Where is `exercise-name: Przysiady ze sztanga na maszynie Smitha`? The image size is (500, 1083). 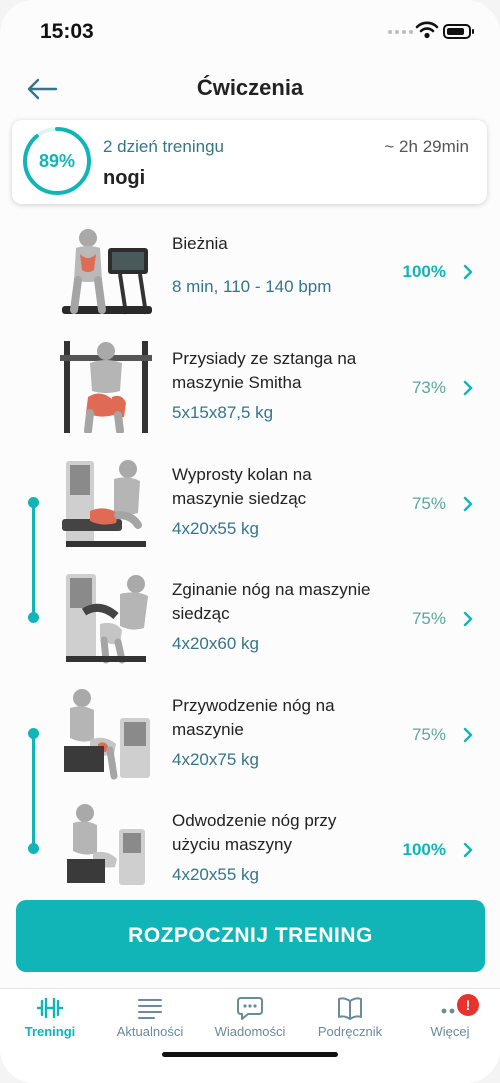
exercise-name: Przysiady ze sztanga na maszynie Smitha is located at coordinates (264, 370).